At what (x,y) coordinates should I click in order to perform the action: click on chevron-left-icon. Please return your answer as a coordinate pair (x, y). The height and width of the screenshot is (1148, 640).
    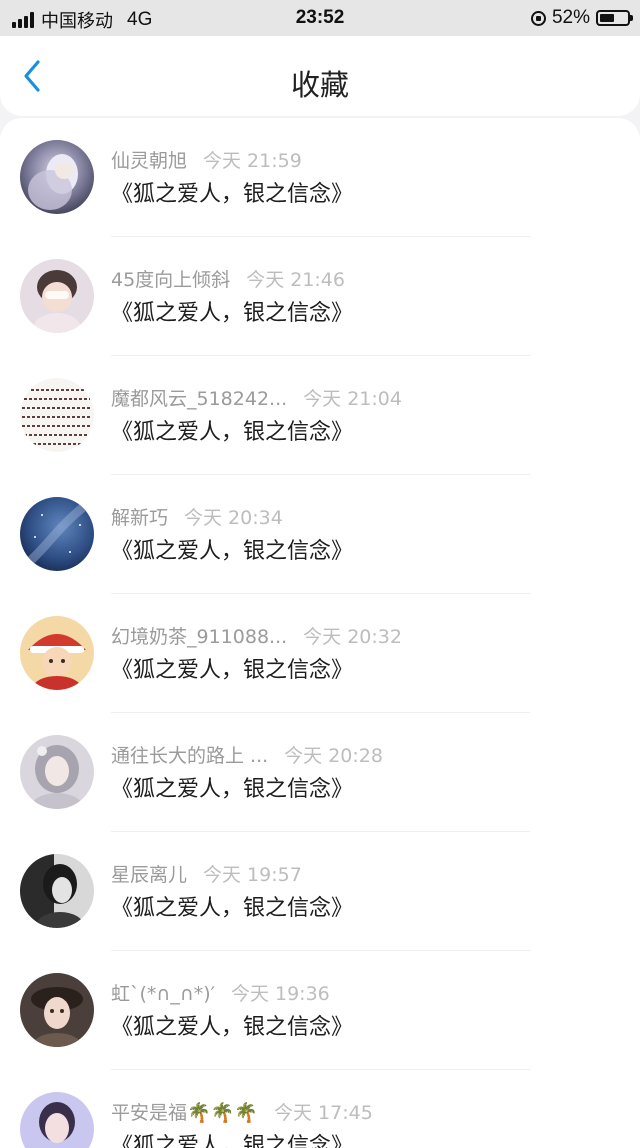
    Looking at the image, I should click on (32, 76).